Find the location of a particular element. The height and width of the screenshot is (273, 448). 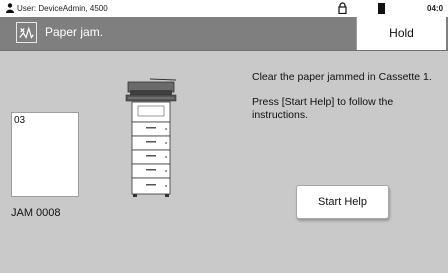

cassette-number: 03 is located at coordinates (20, 120).